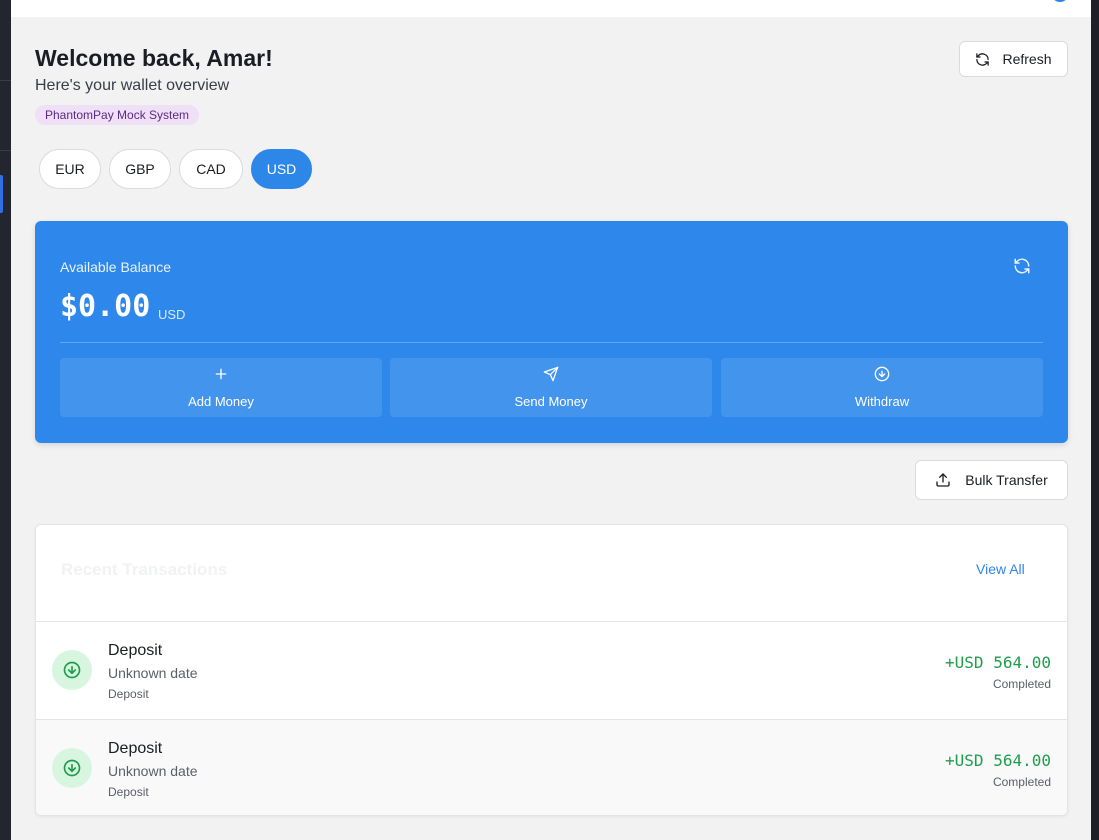  What do you see at coordinates (221, 401) in the screenshot?
I see `add-money-label: Add Money` at bounding box center [221, 401].